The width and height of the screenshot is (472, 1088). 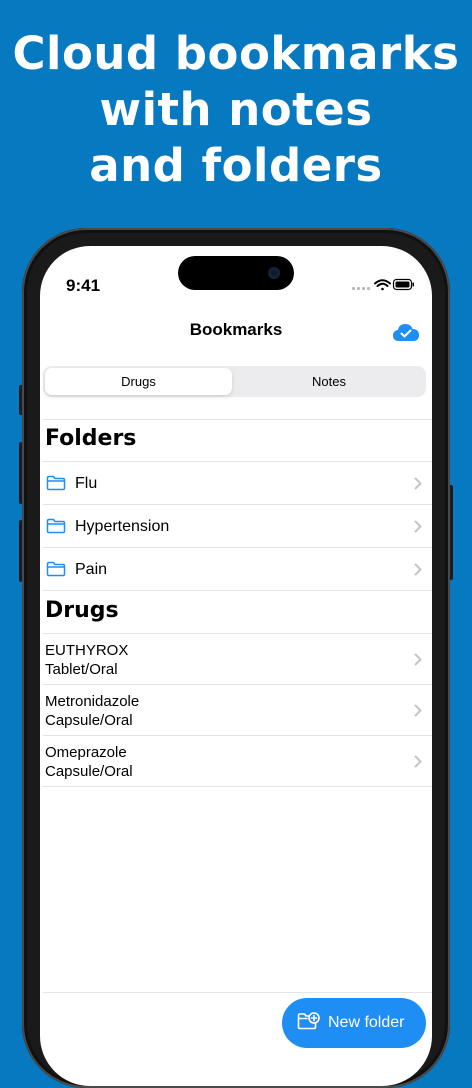 What do you see at coordinates (83, 285) in the screenshot?
I see `status-time: 9:41` at bounding box center [83, 285].